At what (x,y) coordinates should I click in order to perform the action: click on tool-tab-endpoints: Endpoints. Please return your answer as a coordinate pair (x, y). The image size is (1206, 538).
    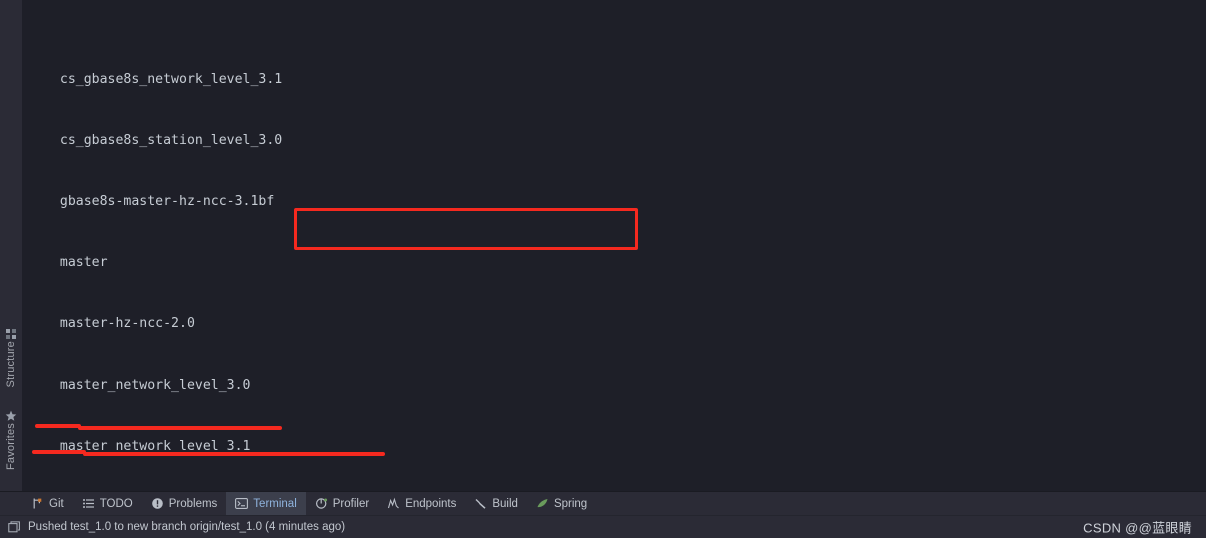
    Looking at the image, I should click on (421, 503).